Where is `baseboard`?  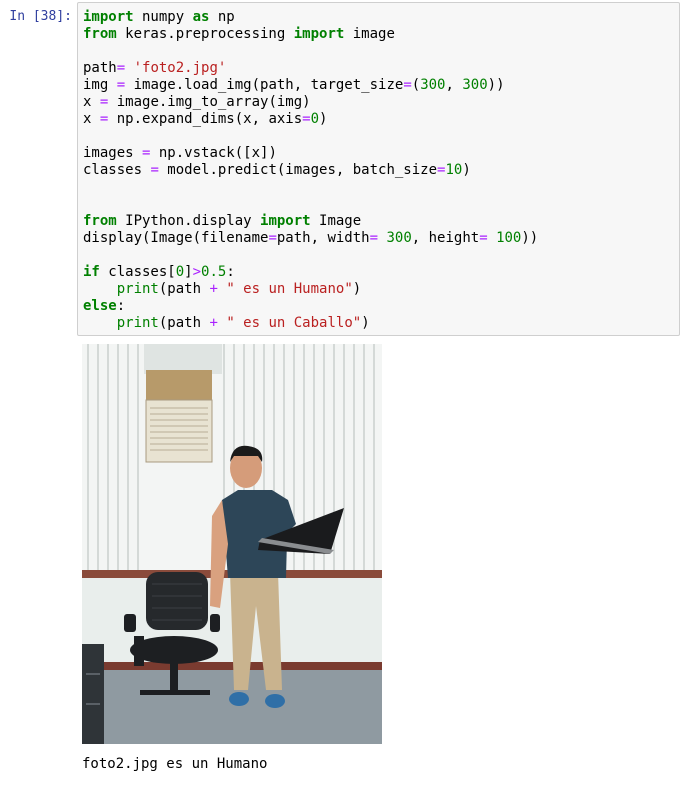 baseboard is located at coordinates (232, 666).